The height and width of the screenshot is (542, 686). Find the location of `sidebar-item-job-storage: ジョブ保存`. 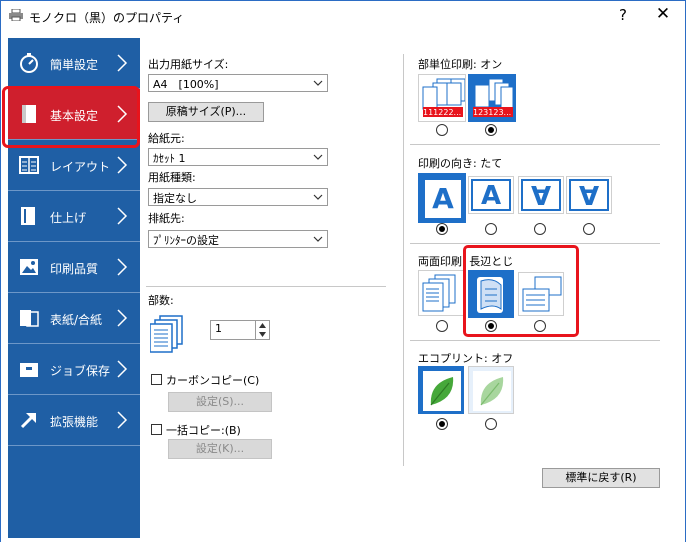

sidebar-item-job-storage: ジョブ保存 is located at coordinates (74, 369).